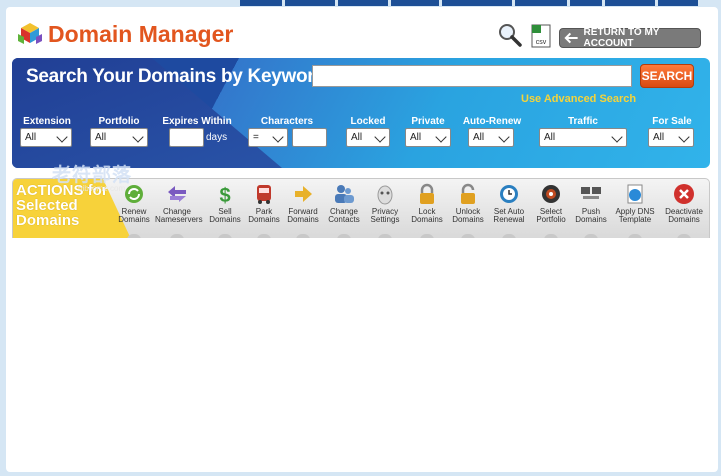 The width and height of the screenshot is (721, 476). I want to click on characters-operator-value: =, so click(256, 137).